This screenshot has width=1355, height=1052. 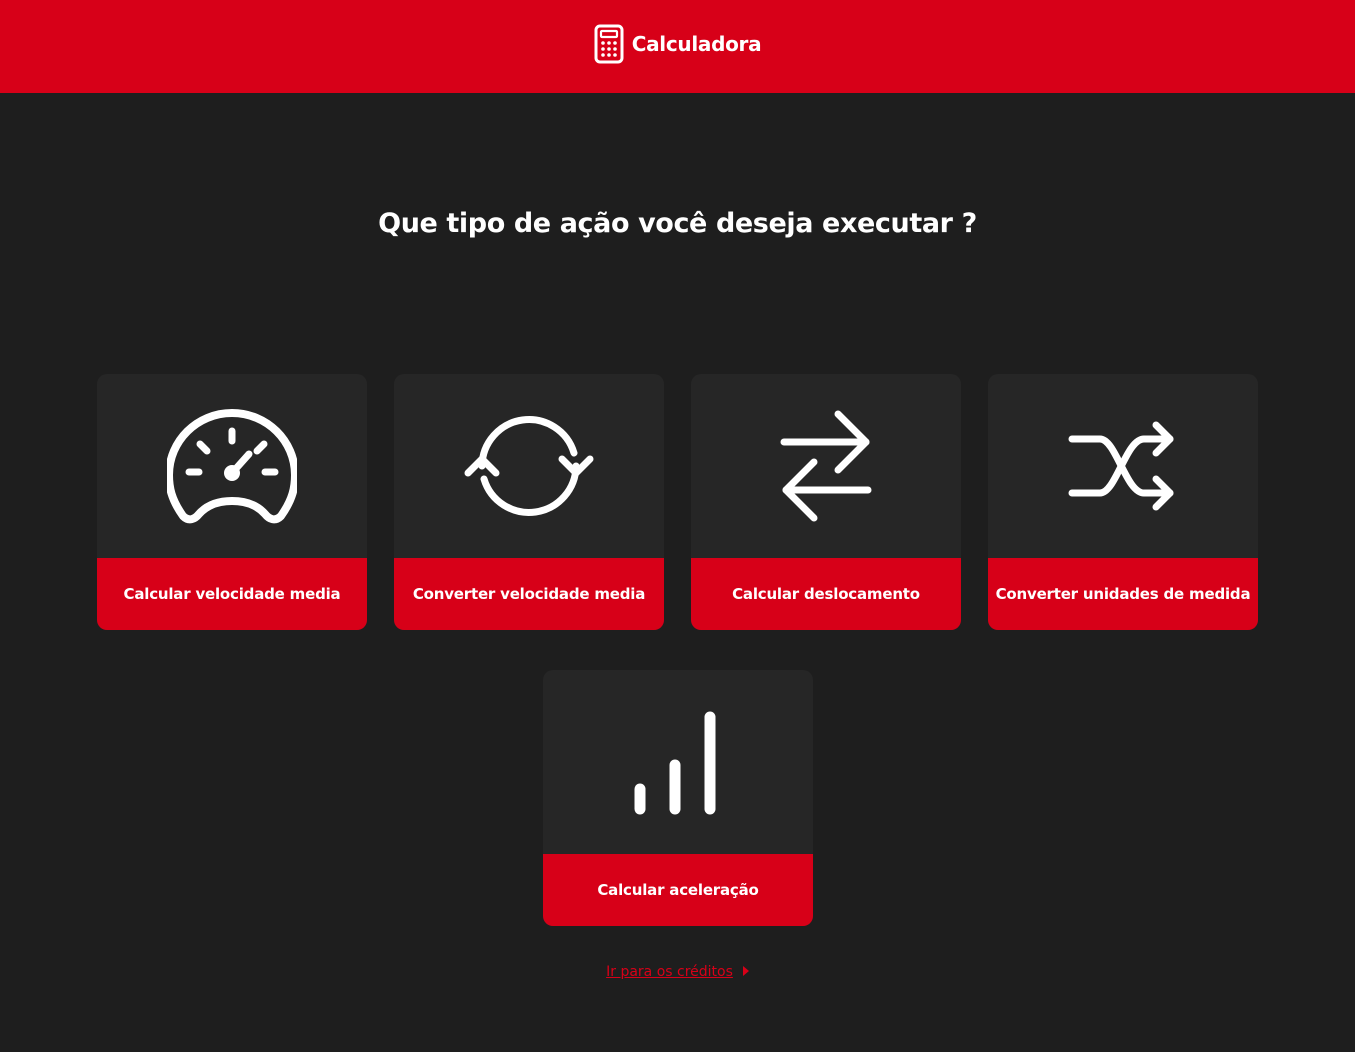 I want to click on card-converter-velocidade-media: Converter velocidade media, so click(x=529, y=502).